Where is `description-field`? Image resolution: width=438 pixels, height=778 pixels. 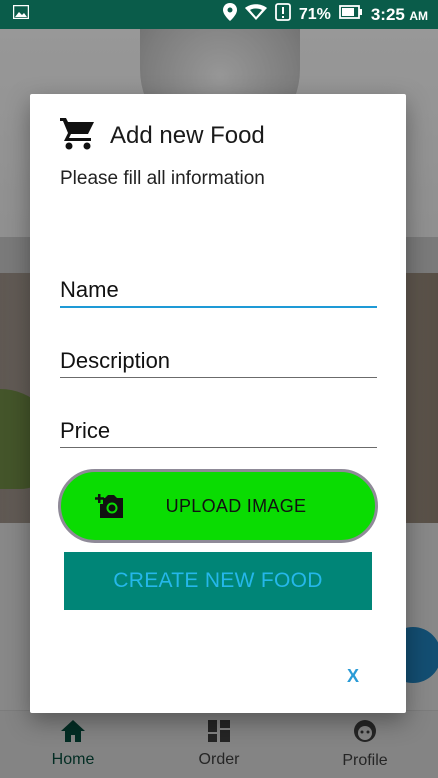
description-field is located at coordinates (218, 355).